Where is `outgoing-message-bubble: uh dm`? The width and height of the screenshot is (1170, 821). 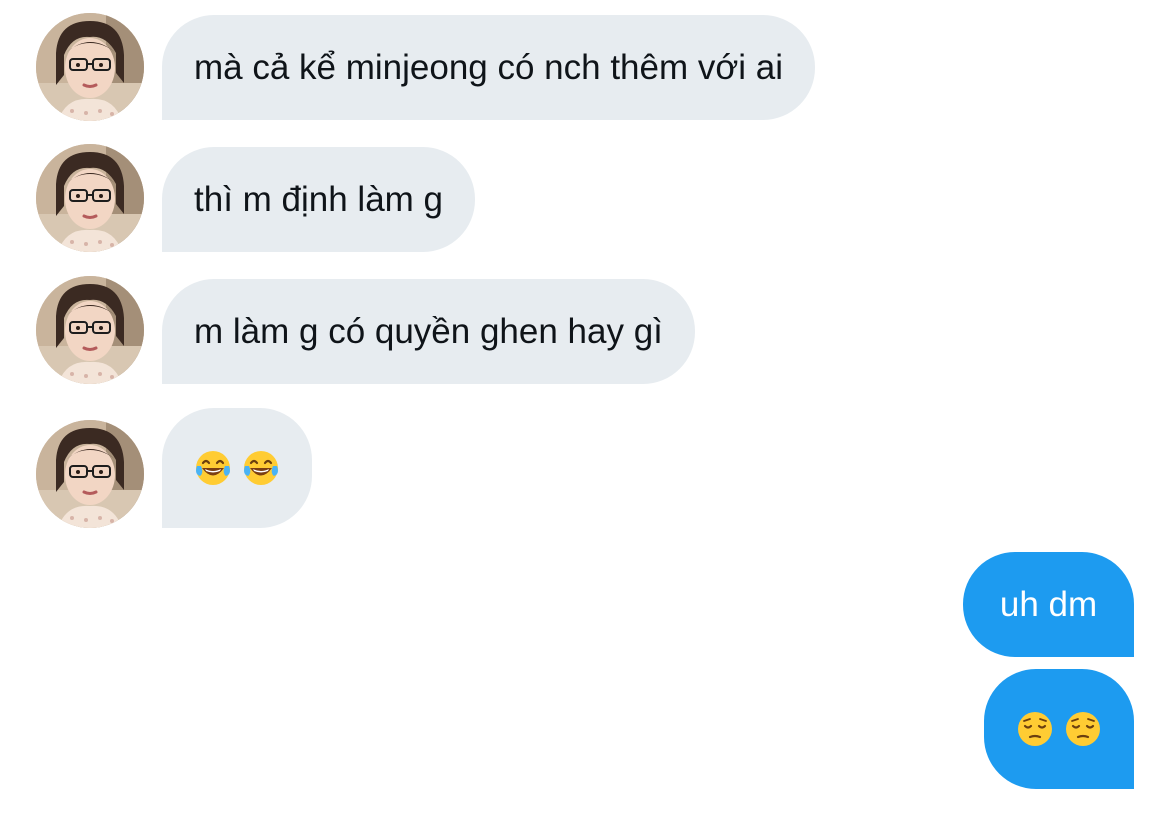
outgoing-message-bubble: uh dm is located at coordinates (1048, 604).